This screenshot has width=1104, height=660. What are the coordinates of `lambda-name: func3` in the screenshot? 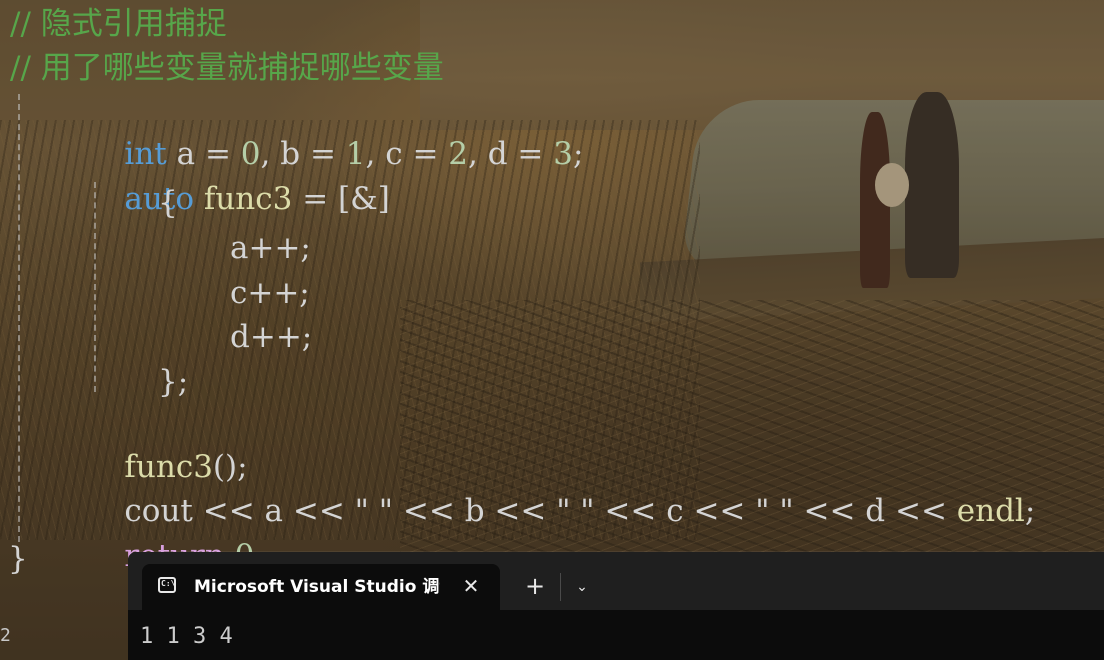 It's located at (243, 199).